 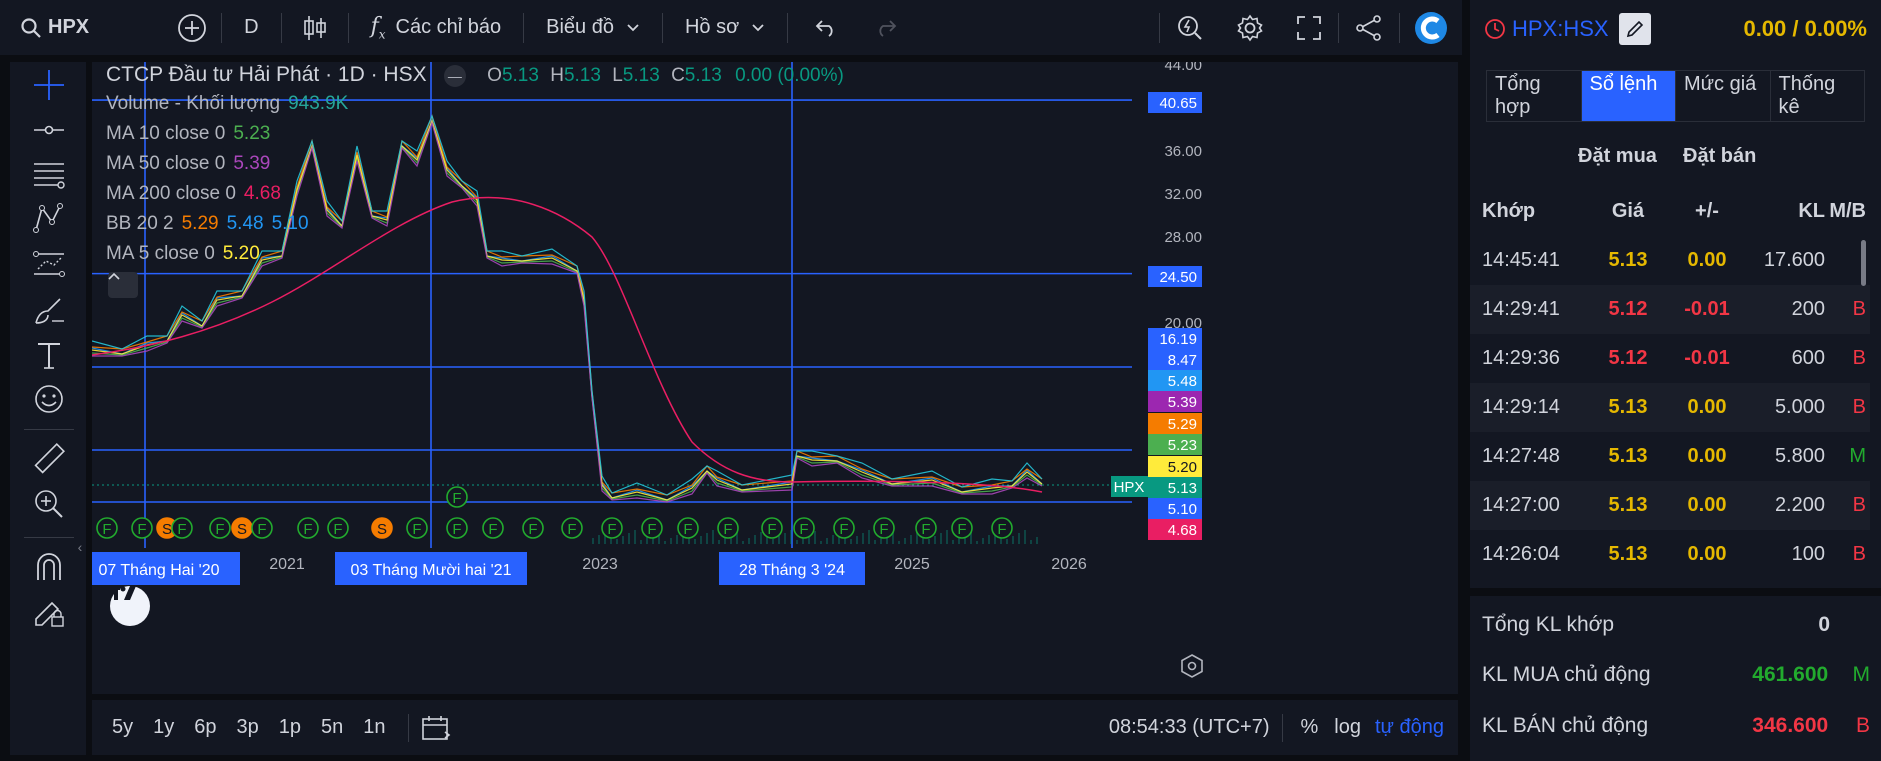 I want to click on symbol-search: HPX, so click(x=51, y=28).